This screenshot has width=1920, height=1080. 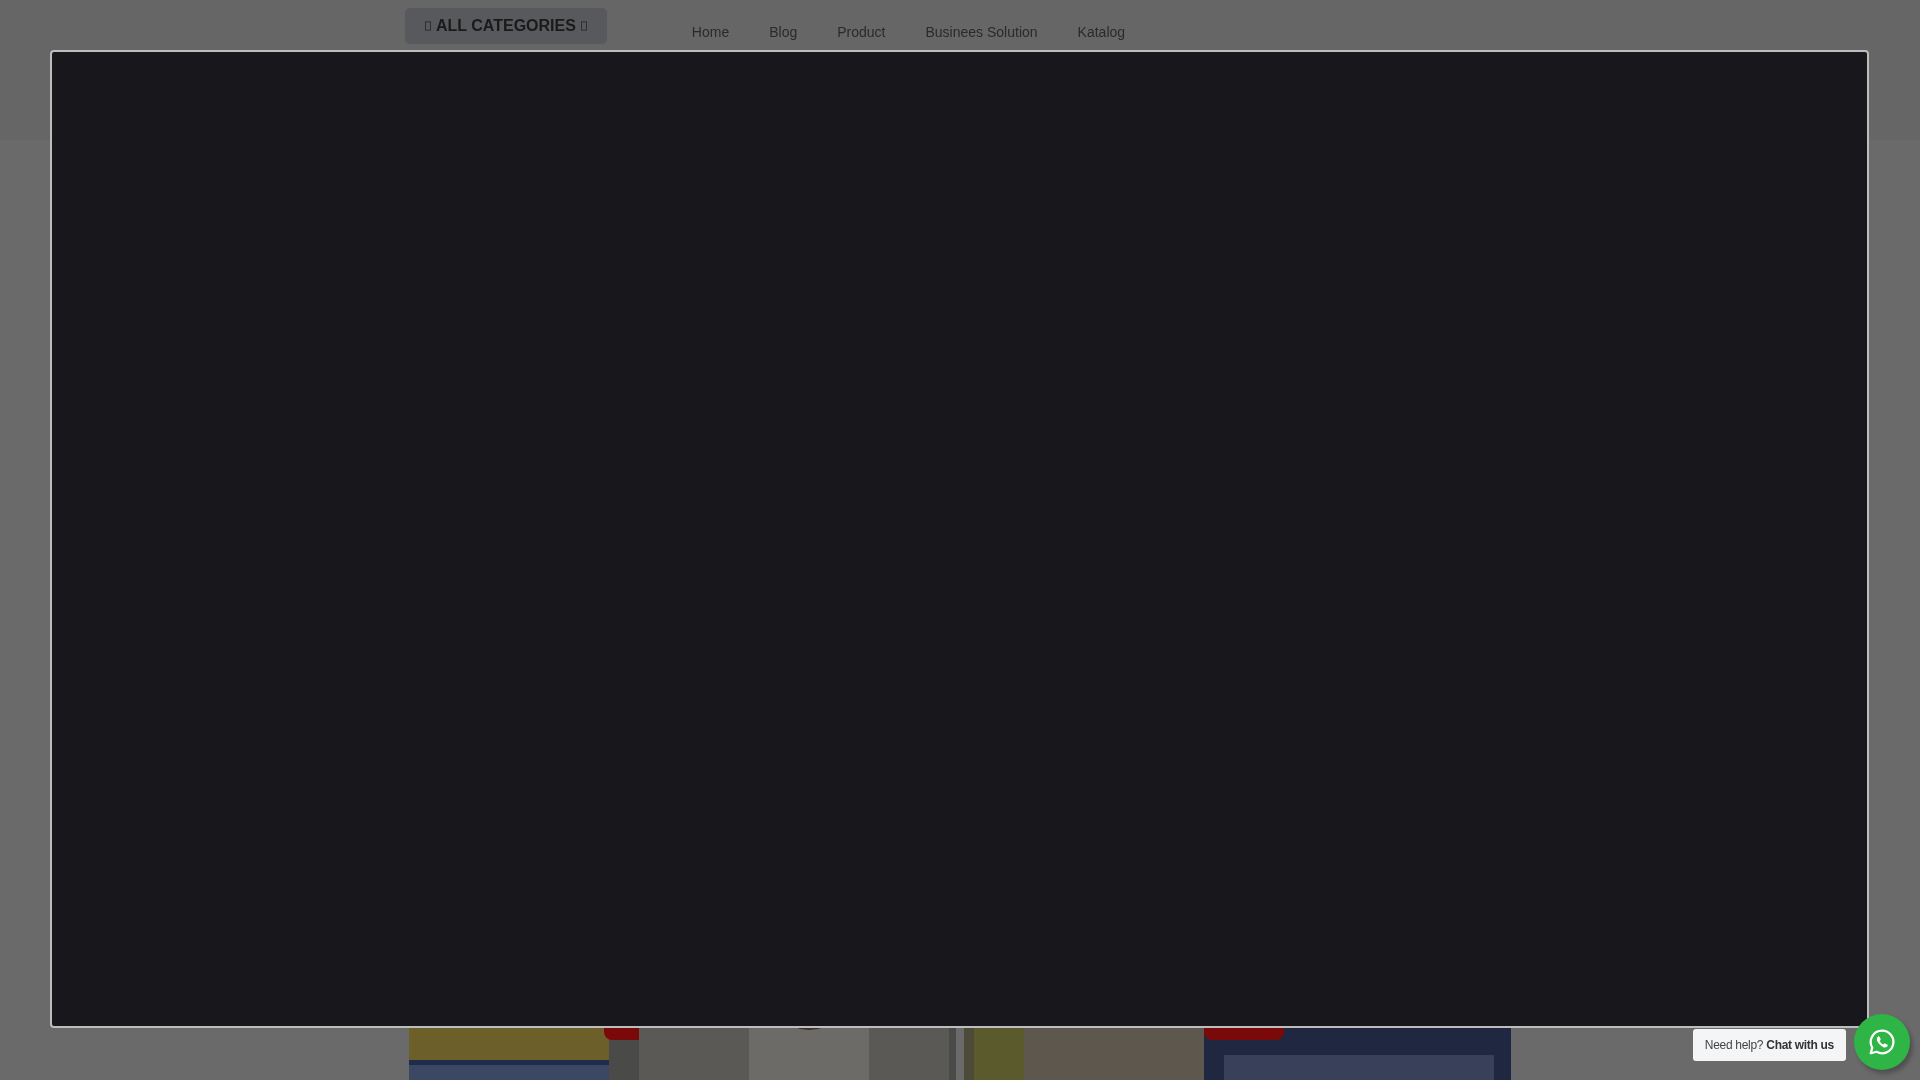 What do you see at coordinates (981, 32) in the screenshot?
I see `nav-link: Businees Solution` at bounding box center [981, 32].